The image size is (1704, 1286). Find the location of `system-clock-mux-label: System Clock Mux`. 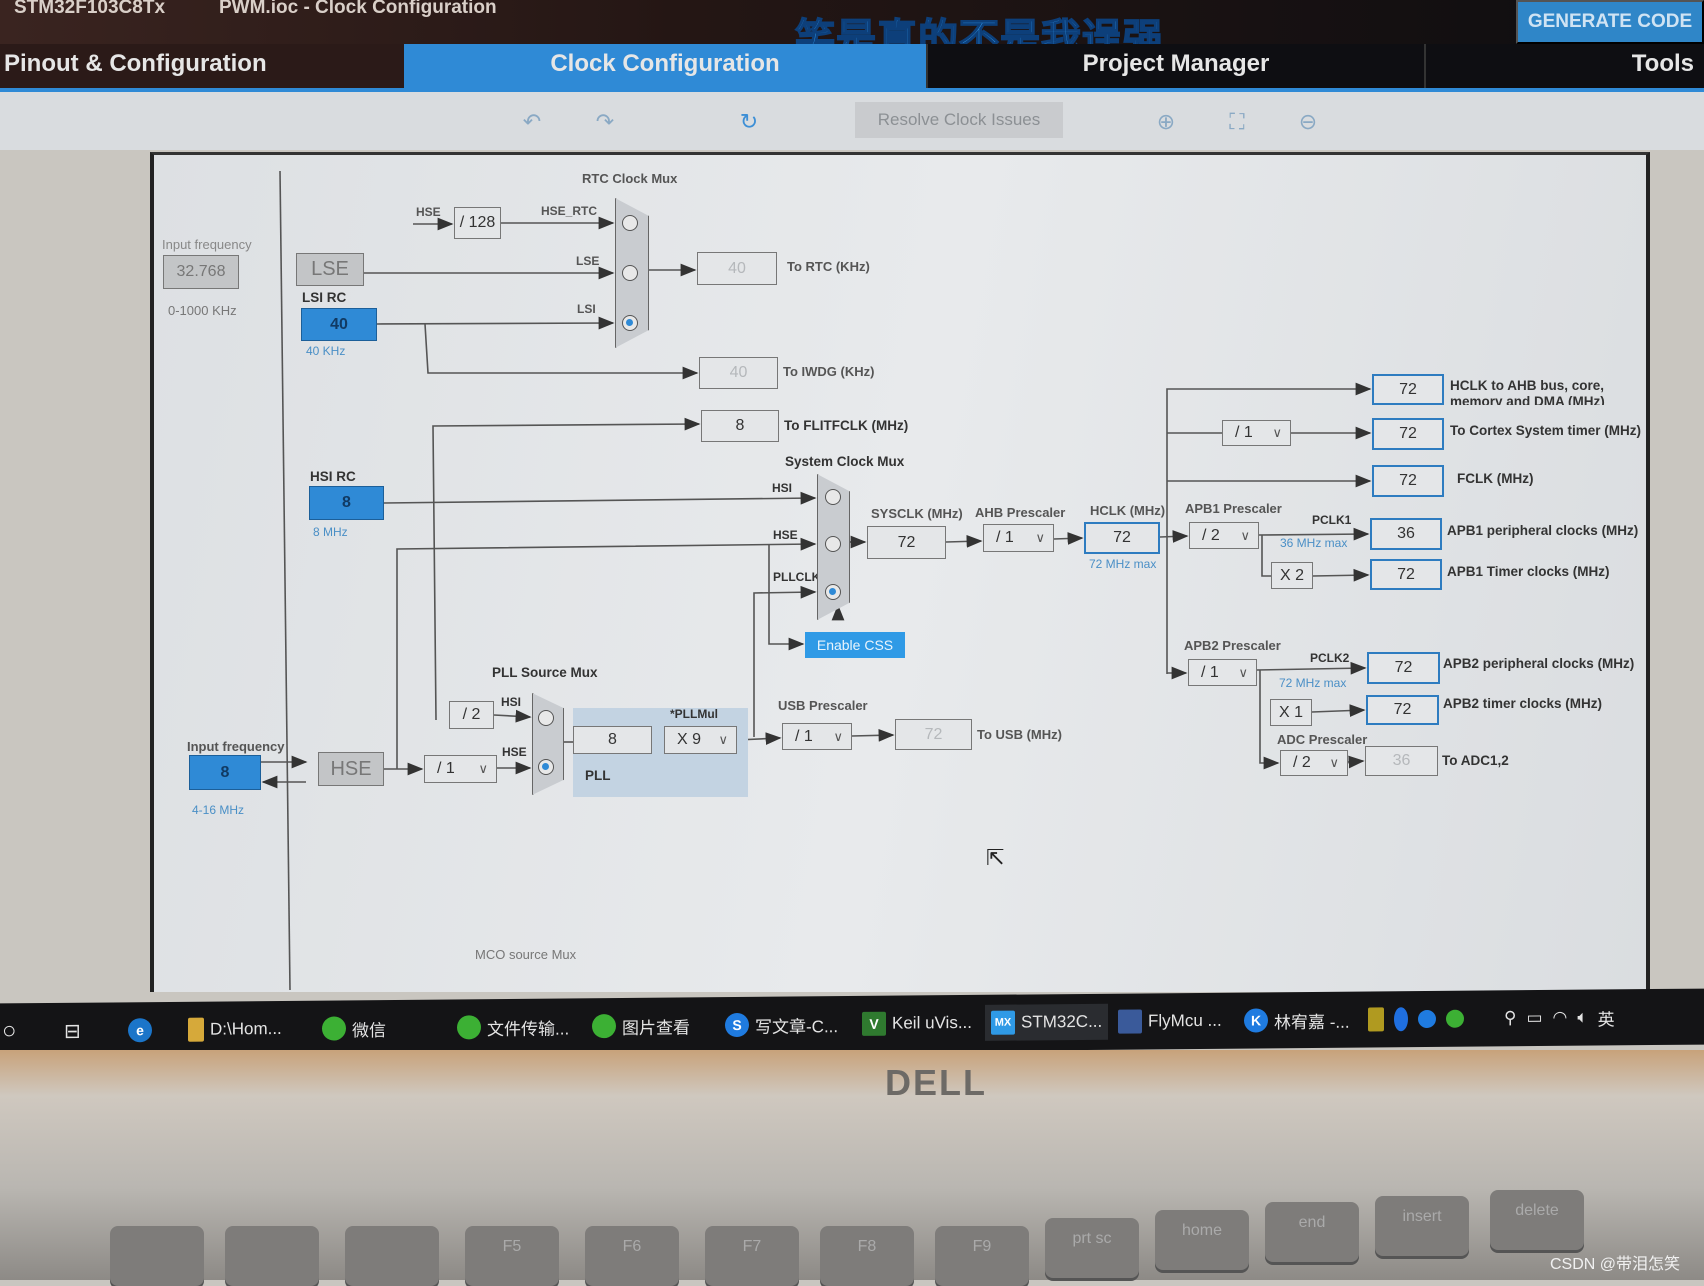

system-clock-mux-label: System Clock Mux is located at coordinates (845, 461).